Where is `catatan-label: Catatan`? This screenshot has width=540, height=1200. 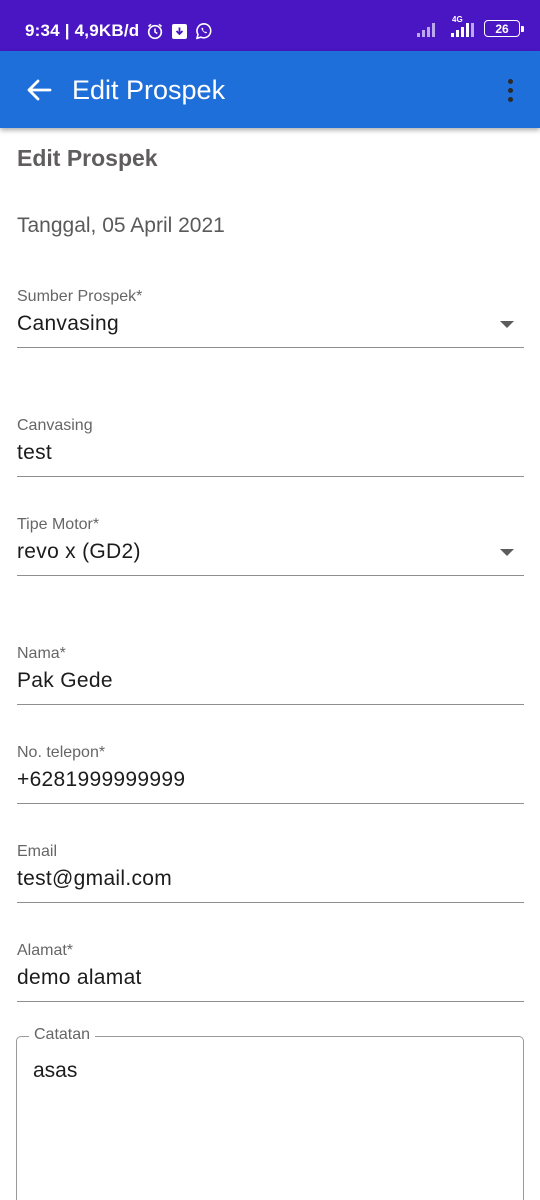
catatan-label: Catatan is located at coordinates (62, 1035).